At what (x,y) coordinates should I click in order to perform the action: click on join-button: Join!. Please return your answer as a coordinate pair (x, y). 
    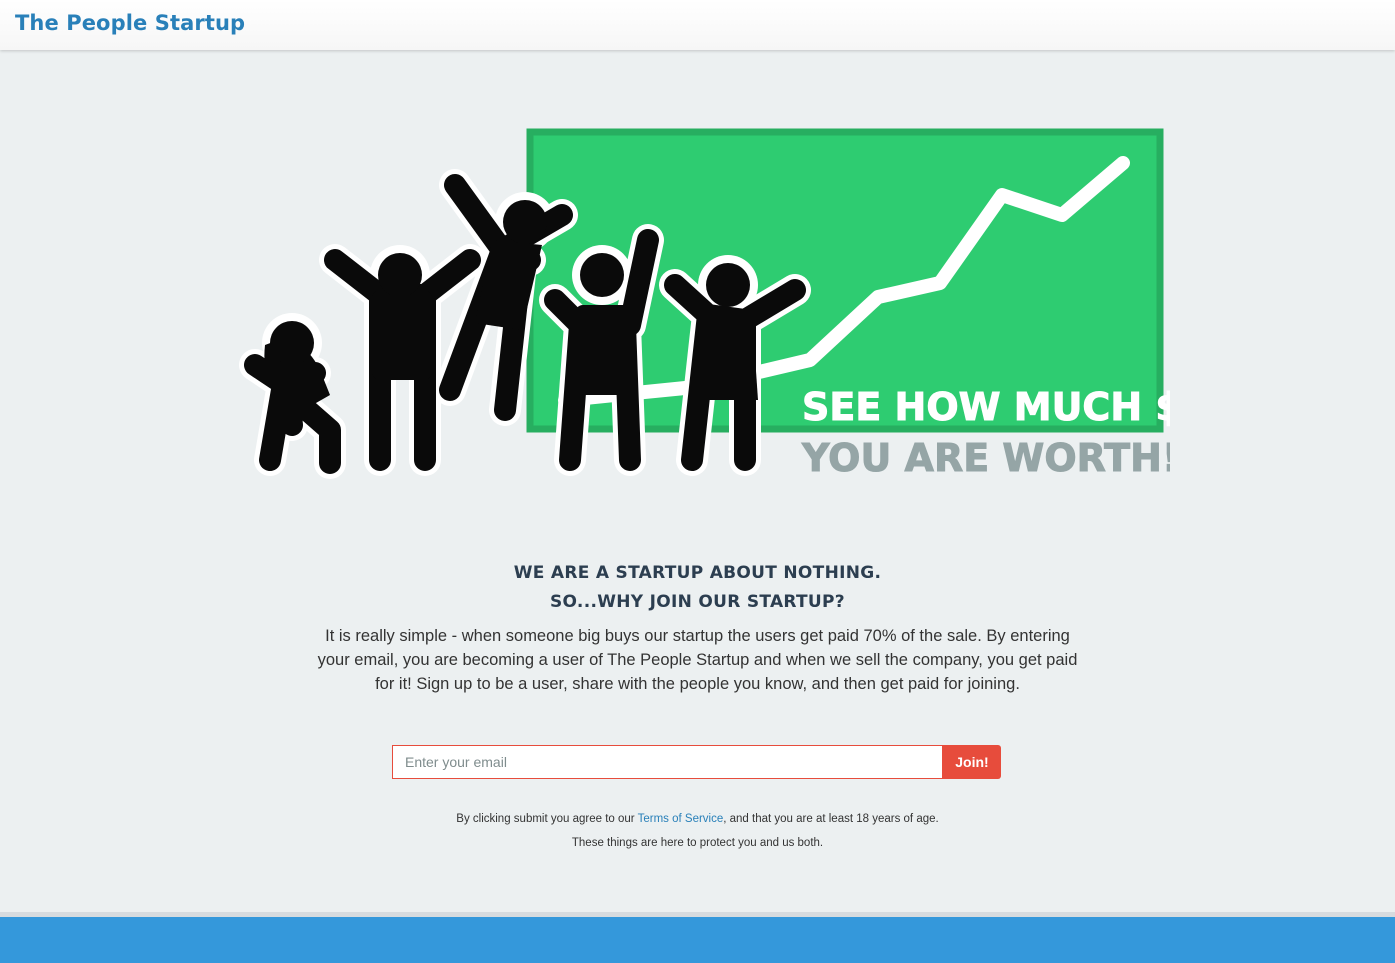
    Looking at the image, I should click on (972, 762).